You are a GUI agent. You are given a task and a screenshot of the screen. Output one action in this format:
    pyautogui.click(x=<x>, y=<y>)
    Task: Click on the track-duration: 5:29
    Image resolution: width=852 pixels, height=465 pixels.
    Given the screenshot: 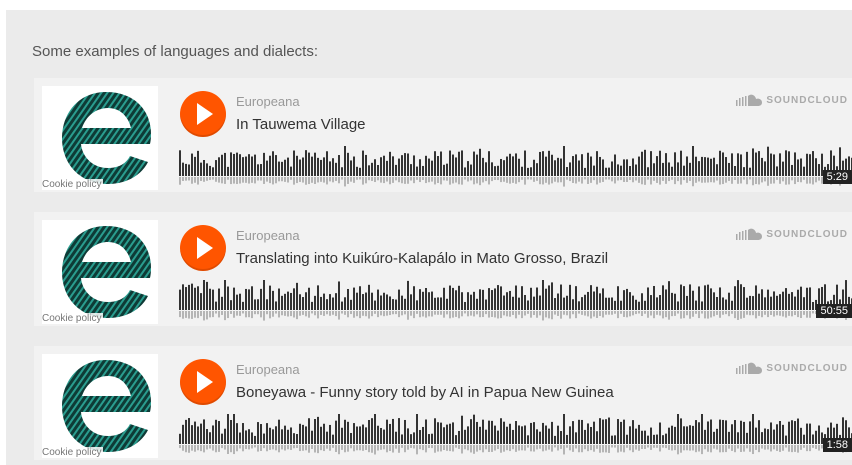 What is the action you would take?
    pyautogui.click(x=837, y=177)
    